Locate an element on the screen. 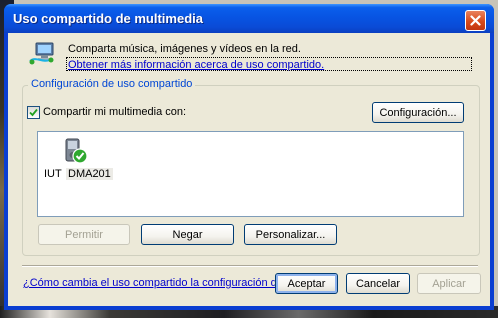 The height and width of the screenshot is (318, 498). window-title: Uso compartido de multimedia is located at coordinates (108, 18).